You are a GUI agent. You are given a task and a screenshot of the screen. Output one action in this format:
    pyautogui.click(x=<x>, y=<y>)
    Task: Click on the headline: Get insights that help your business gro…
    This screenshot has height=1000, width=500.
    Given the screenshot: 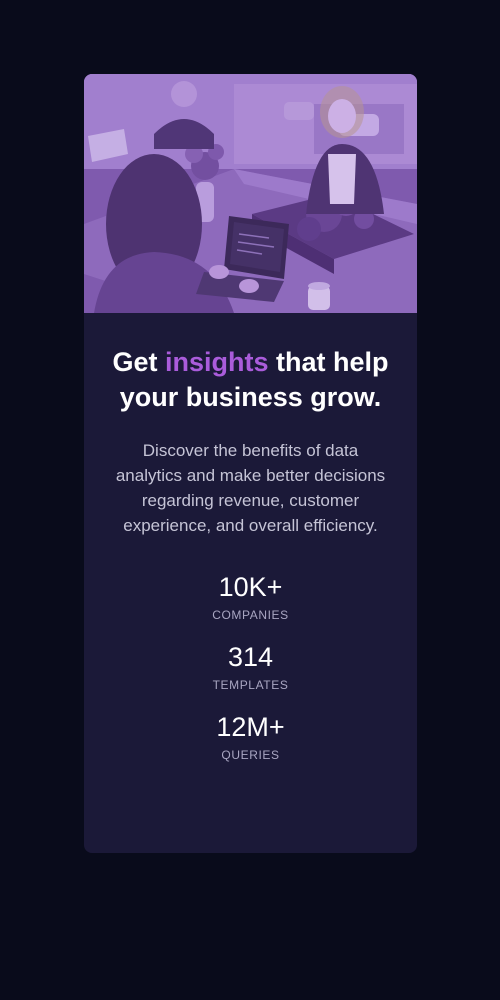 What is the action you would take?
    pyautogui.click(x=250, y=380)
    